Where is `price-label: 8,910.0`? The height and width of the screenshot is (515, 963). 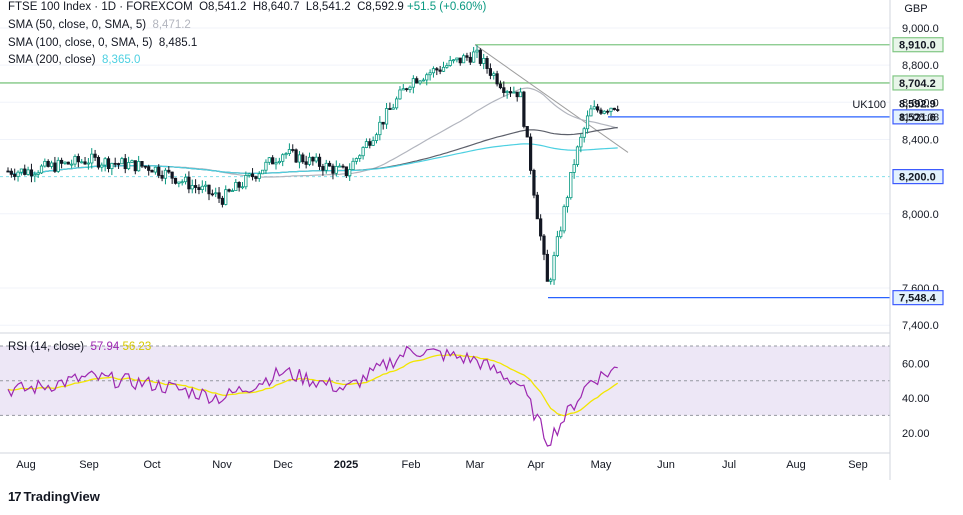
price-label: 8,910.0 is located at coordinates (917, 46).